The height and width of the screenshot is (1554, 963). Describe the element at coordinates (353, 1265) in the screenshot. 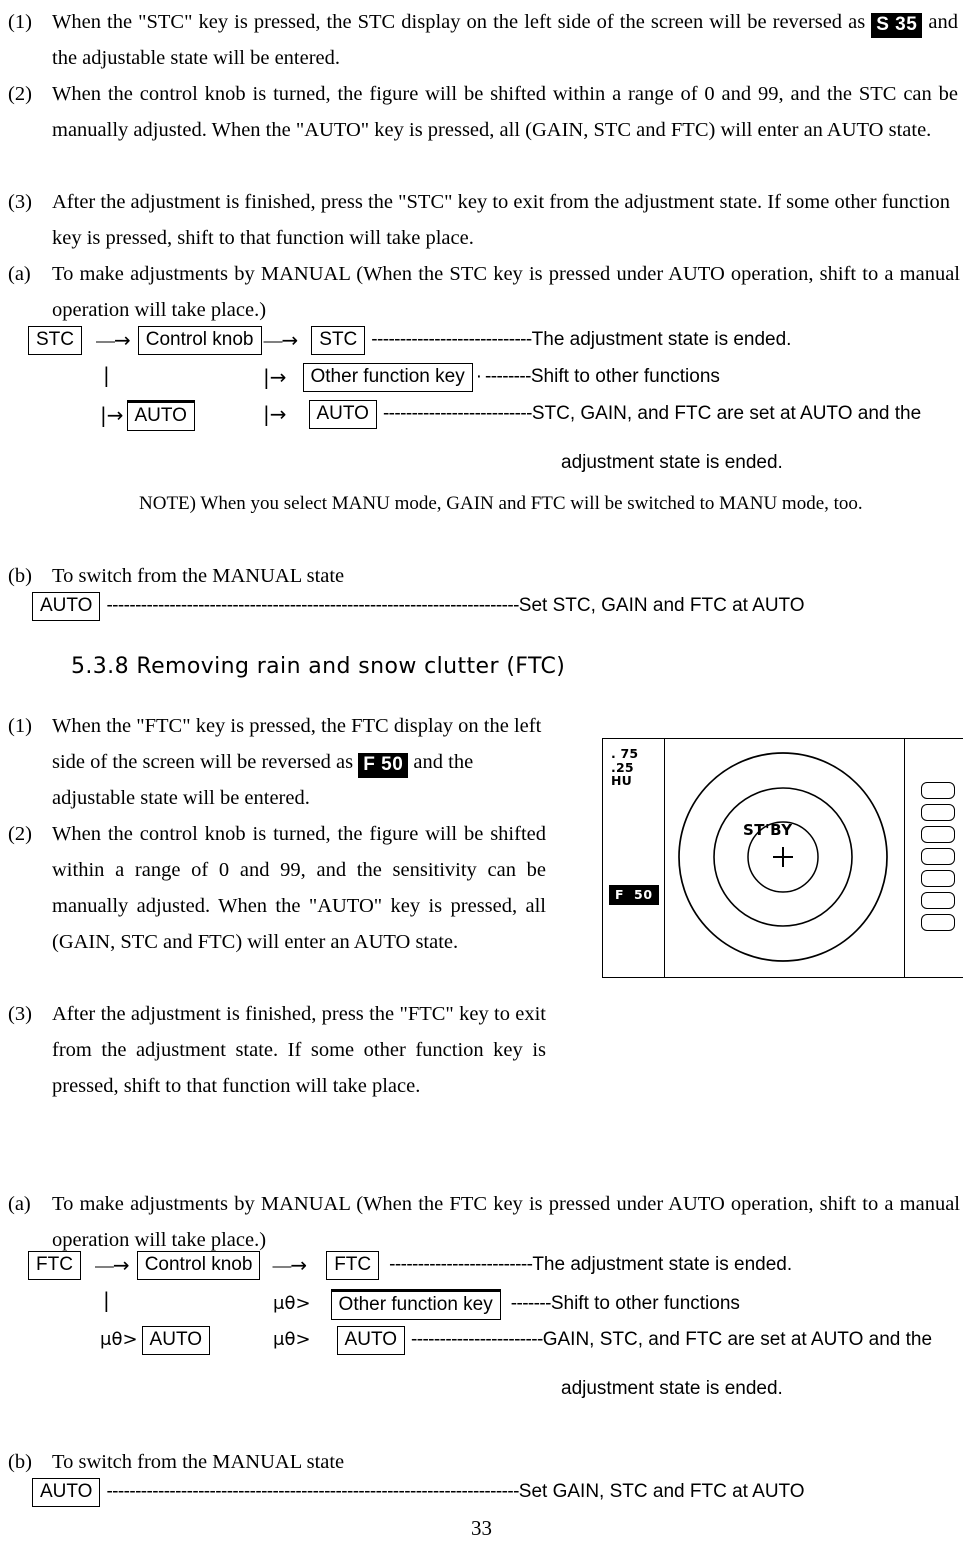

I see `ftc-key-box-end: FTC` at that location.